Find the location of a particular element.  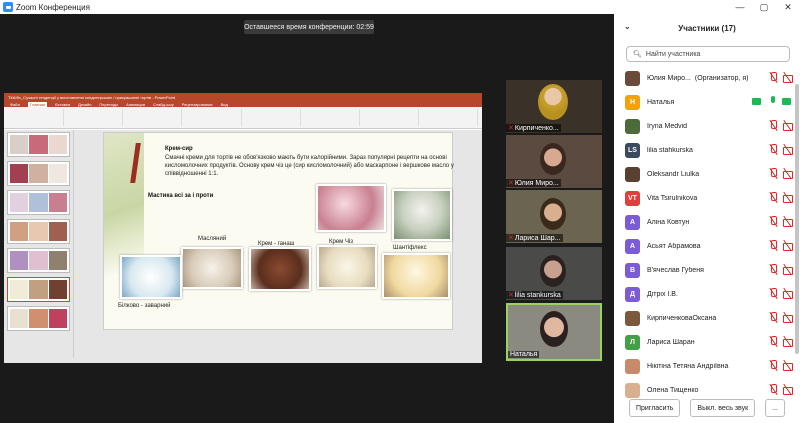

mic-on-icon is located at coordinates (773, 101).